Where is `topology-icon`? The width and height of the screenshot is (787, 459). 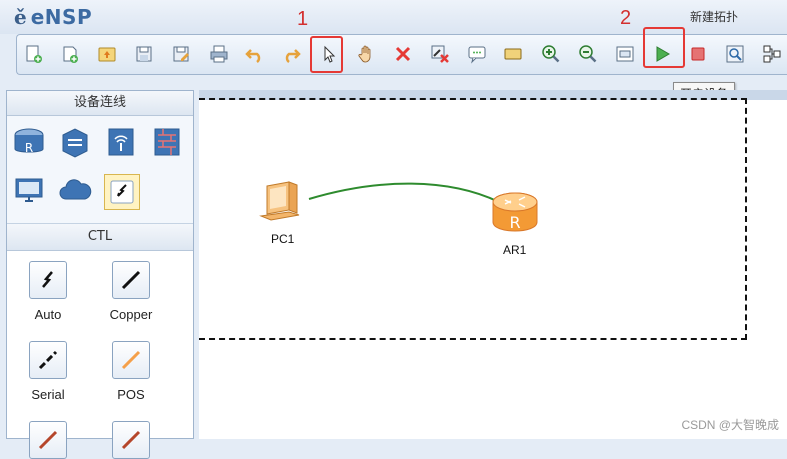
topology-icon is located at coordinates (772, 54).